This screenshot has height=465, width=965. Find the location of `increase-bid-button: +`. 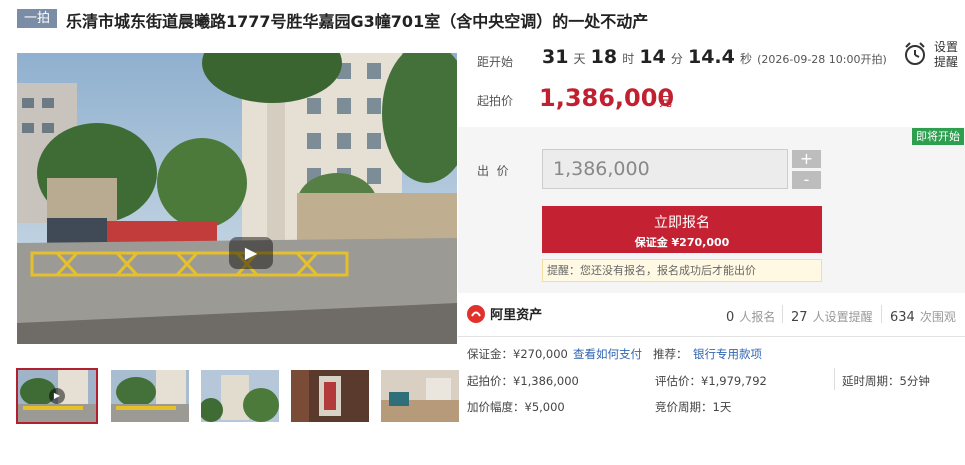

increase-bid-button: + is located at coordinates (806, 159).